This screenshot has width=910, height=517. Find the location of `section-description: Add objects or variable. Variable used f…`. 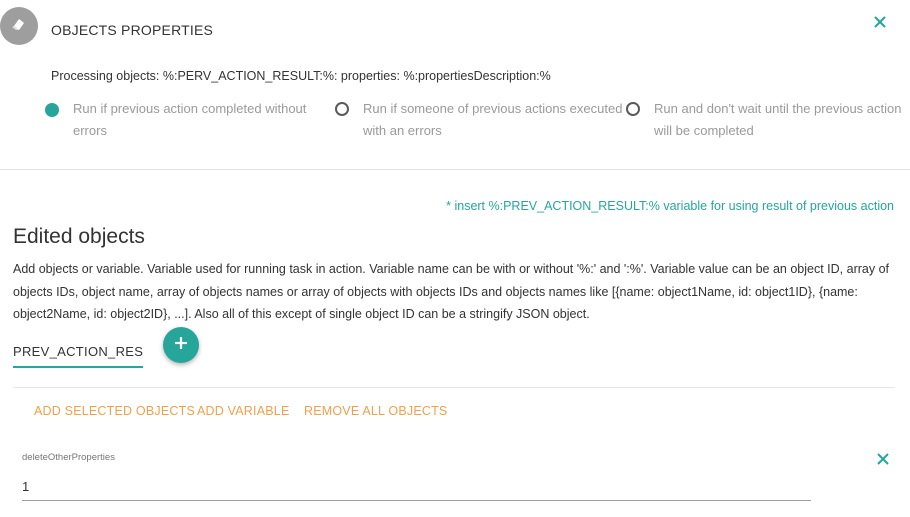

section-description: Add objects or variable. Variable used f… is located at coordinates (451, 291).